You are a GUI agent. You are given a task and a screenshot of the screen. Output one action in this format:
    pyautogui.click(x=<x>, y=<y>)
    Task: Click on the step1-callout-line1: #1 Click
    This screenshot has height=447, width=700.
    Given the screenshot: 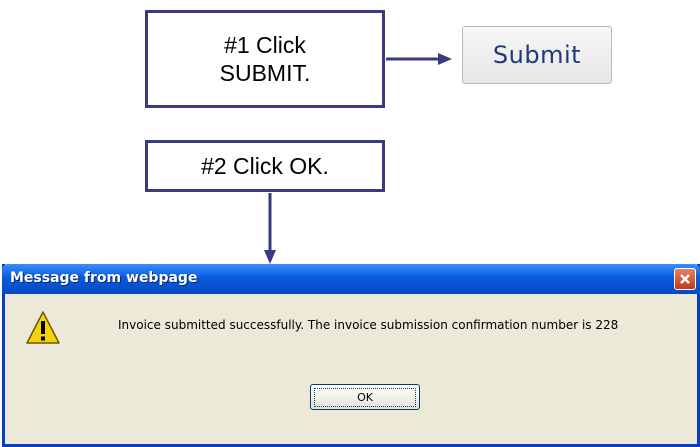 What is the action you would take?
    pyautogui.click(x=265, y=45)
    